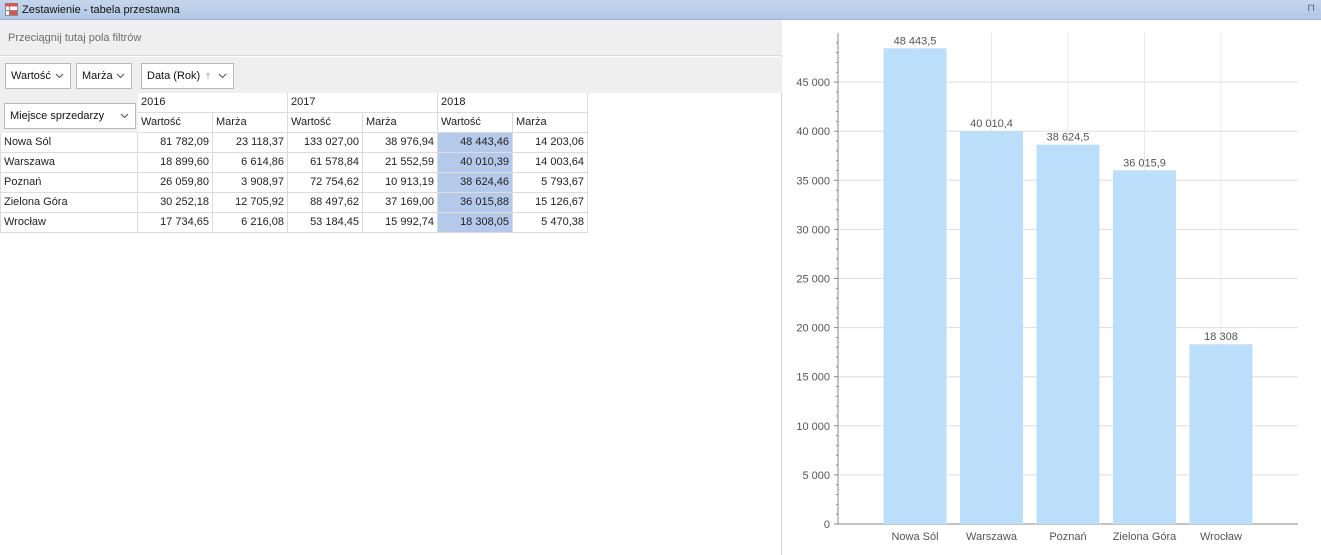 This screenshot has width=1321, height=555. Describe the element at coordinates (513, 103) in the screenshot. I see `column-header-year: 2018` at that location.